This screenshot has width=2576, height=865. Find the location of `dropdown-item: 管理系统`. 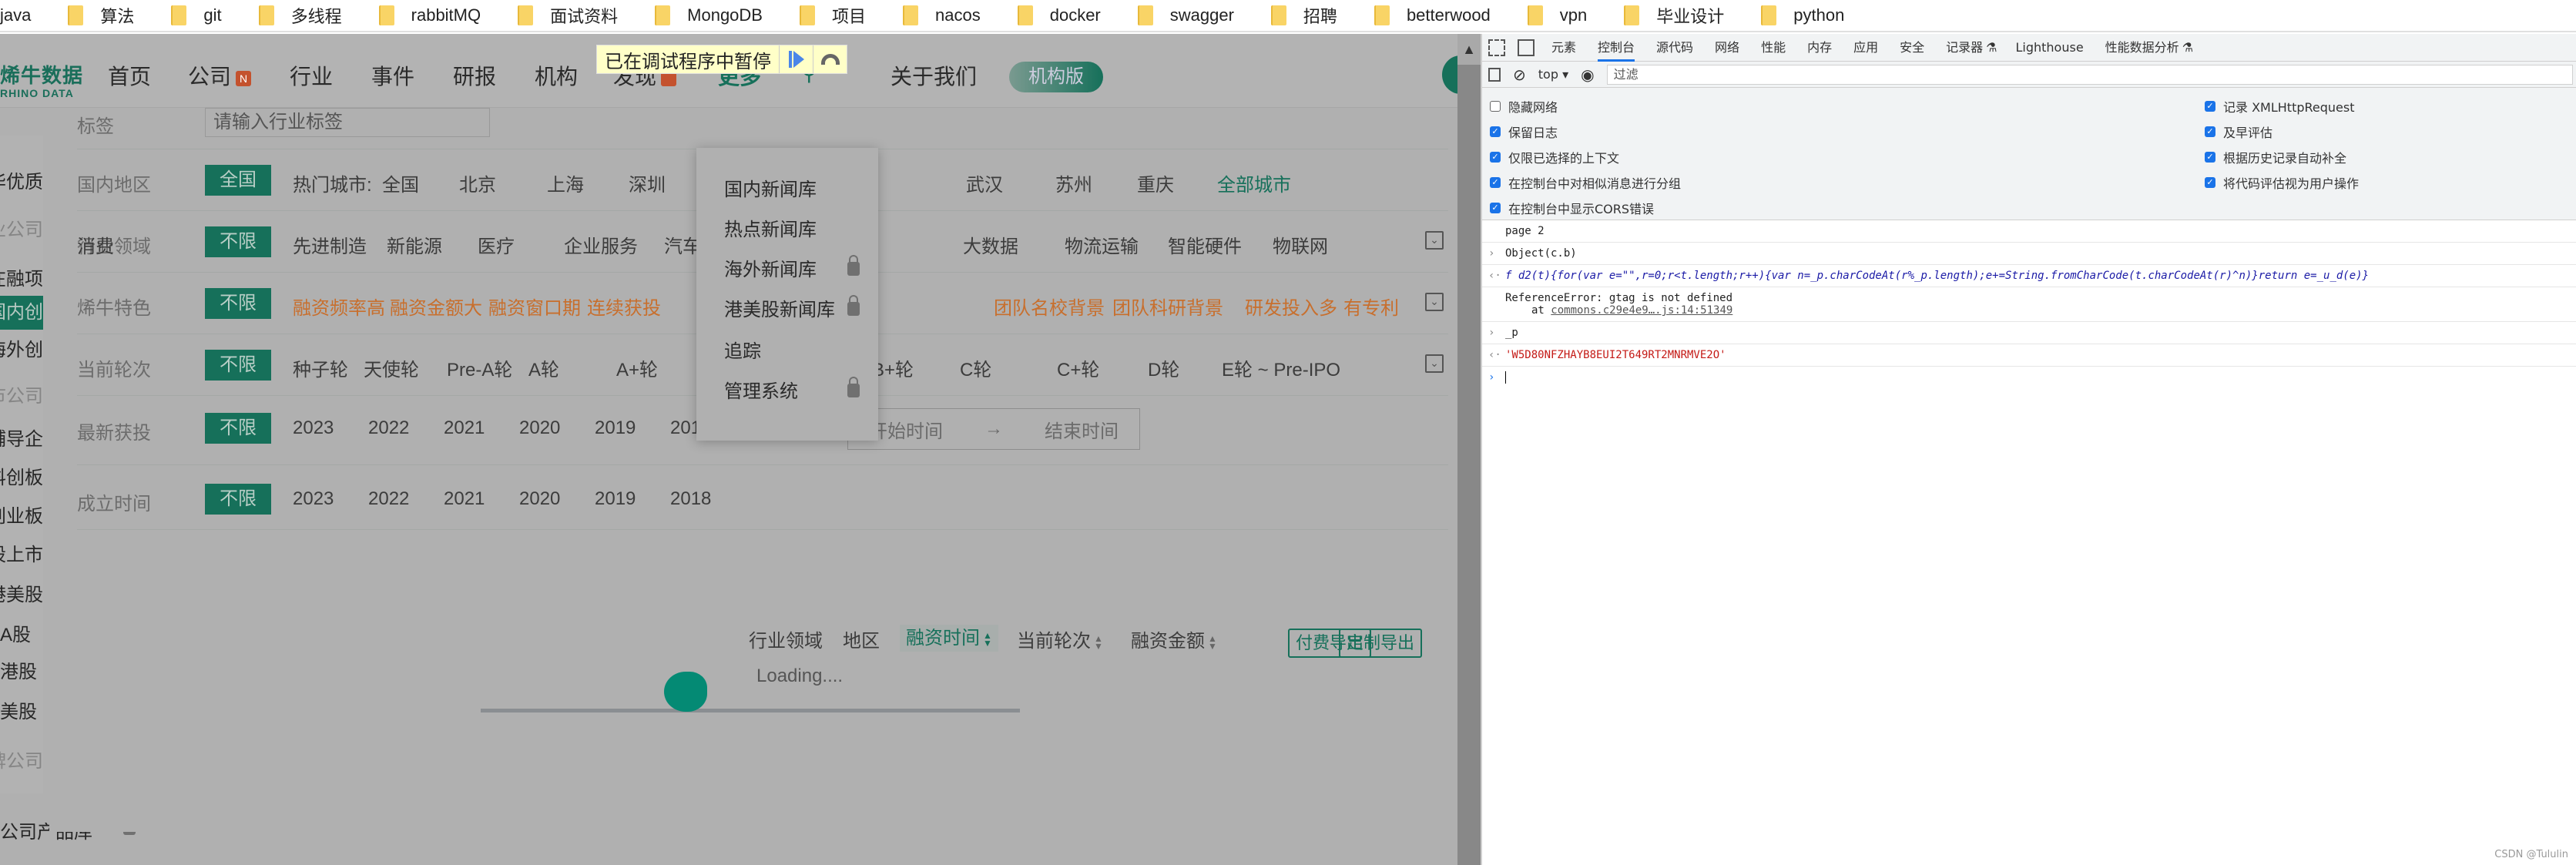

dropdown-item: 管理系统 is located at coordinates (761, 389).